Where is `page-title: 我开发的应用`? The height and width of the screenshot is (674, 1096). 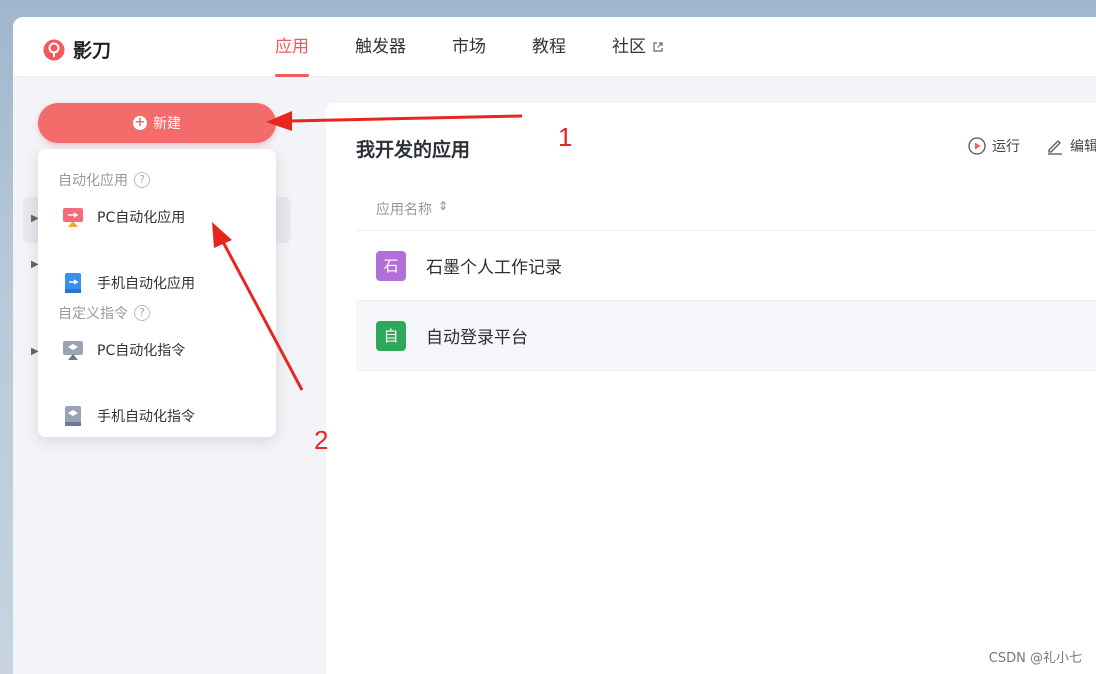 page-title: 我开发的应用 is located at coordinates (413, 150).